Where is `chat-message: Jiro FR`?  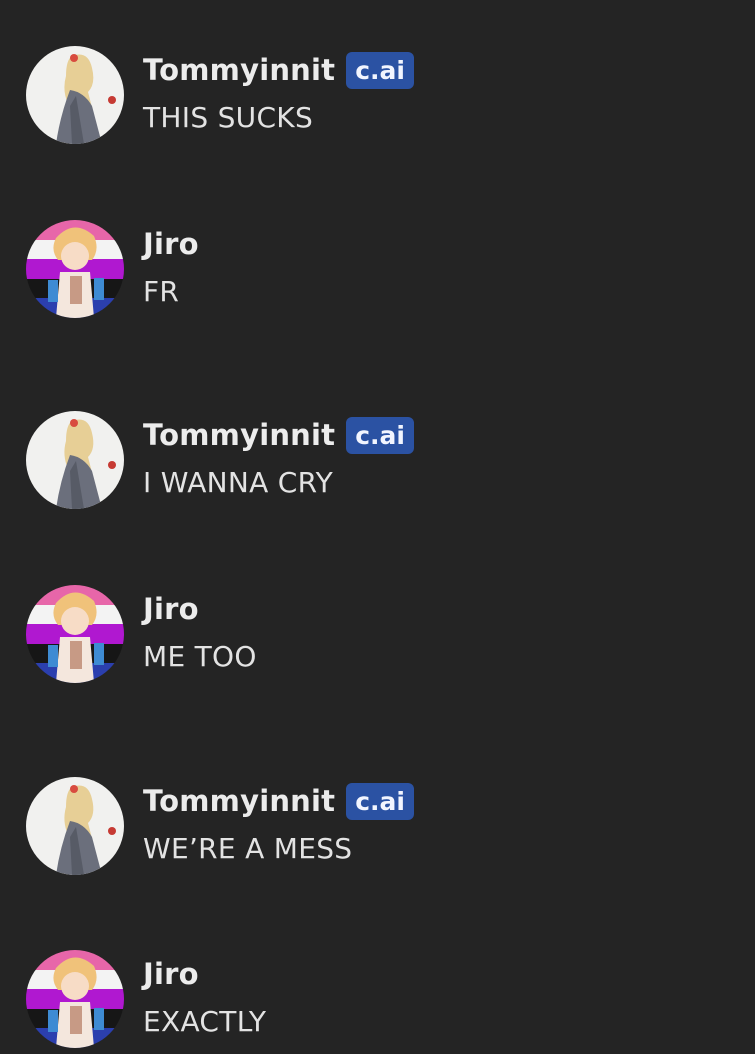
chat-message: Jiro FR is located at coordinates (112, 269).